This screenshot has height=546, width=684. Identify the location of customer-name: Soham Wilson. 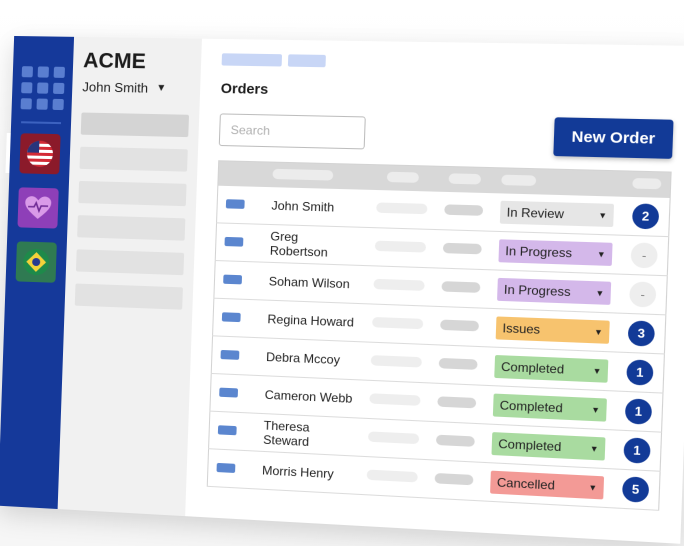
(309, 282).